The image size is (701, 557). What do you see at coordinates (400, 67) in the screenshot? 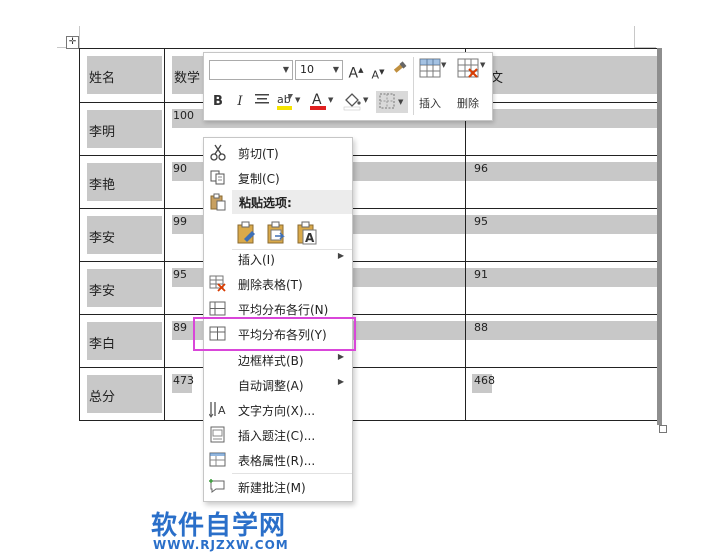
I see `format-painter-icon` at bounding box center [400, 67].